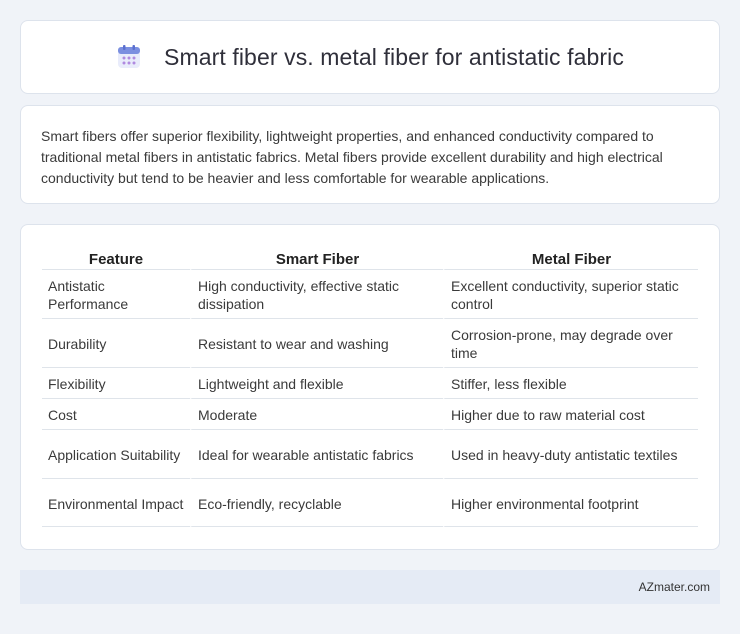  I want to click on column-header-feature: Feature, so click(116, 259).